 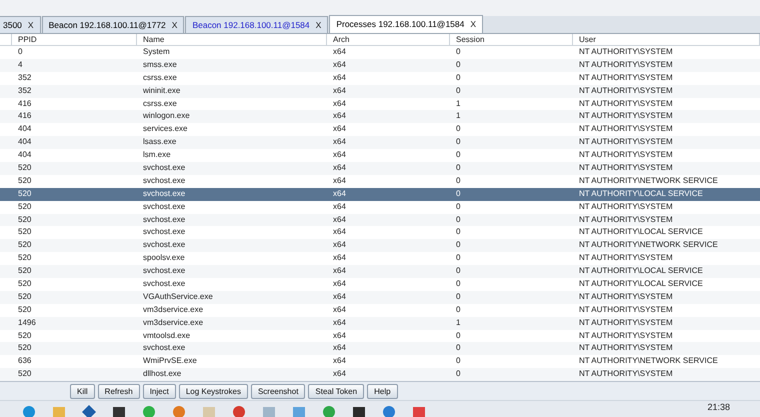 I want to click on table-cell-text: spoolsv.exe, so click(x=164, y=258).